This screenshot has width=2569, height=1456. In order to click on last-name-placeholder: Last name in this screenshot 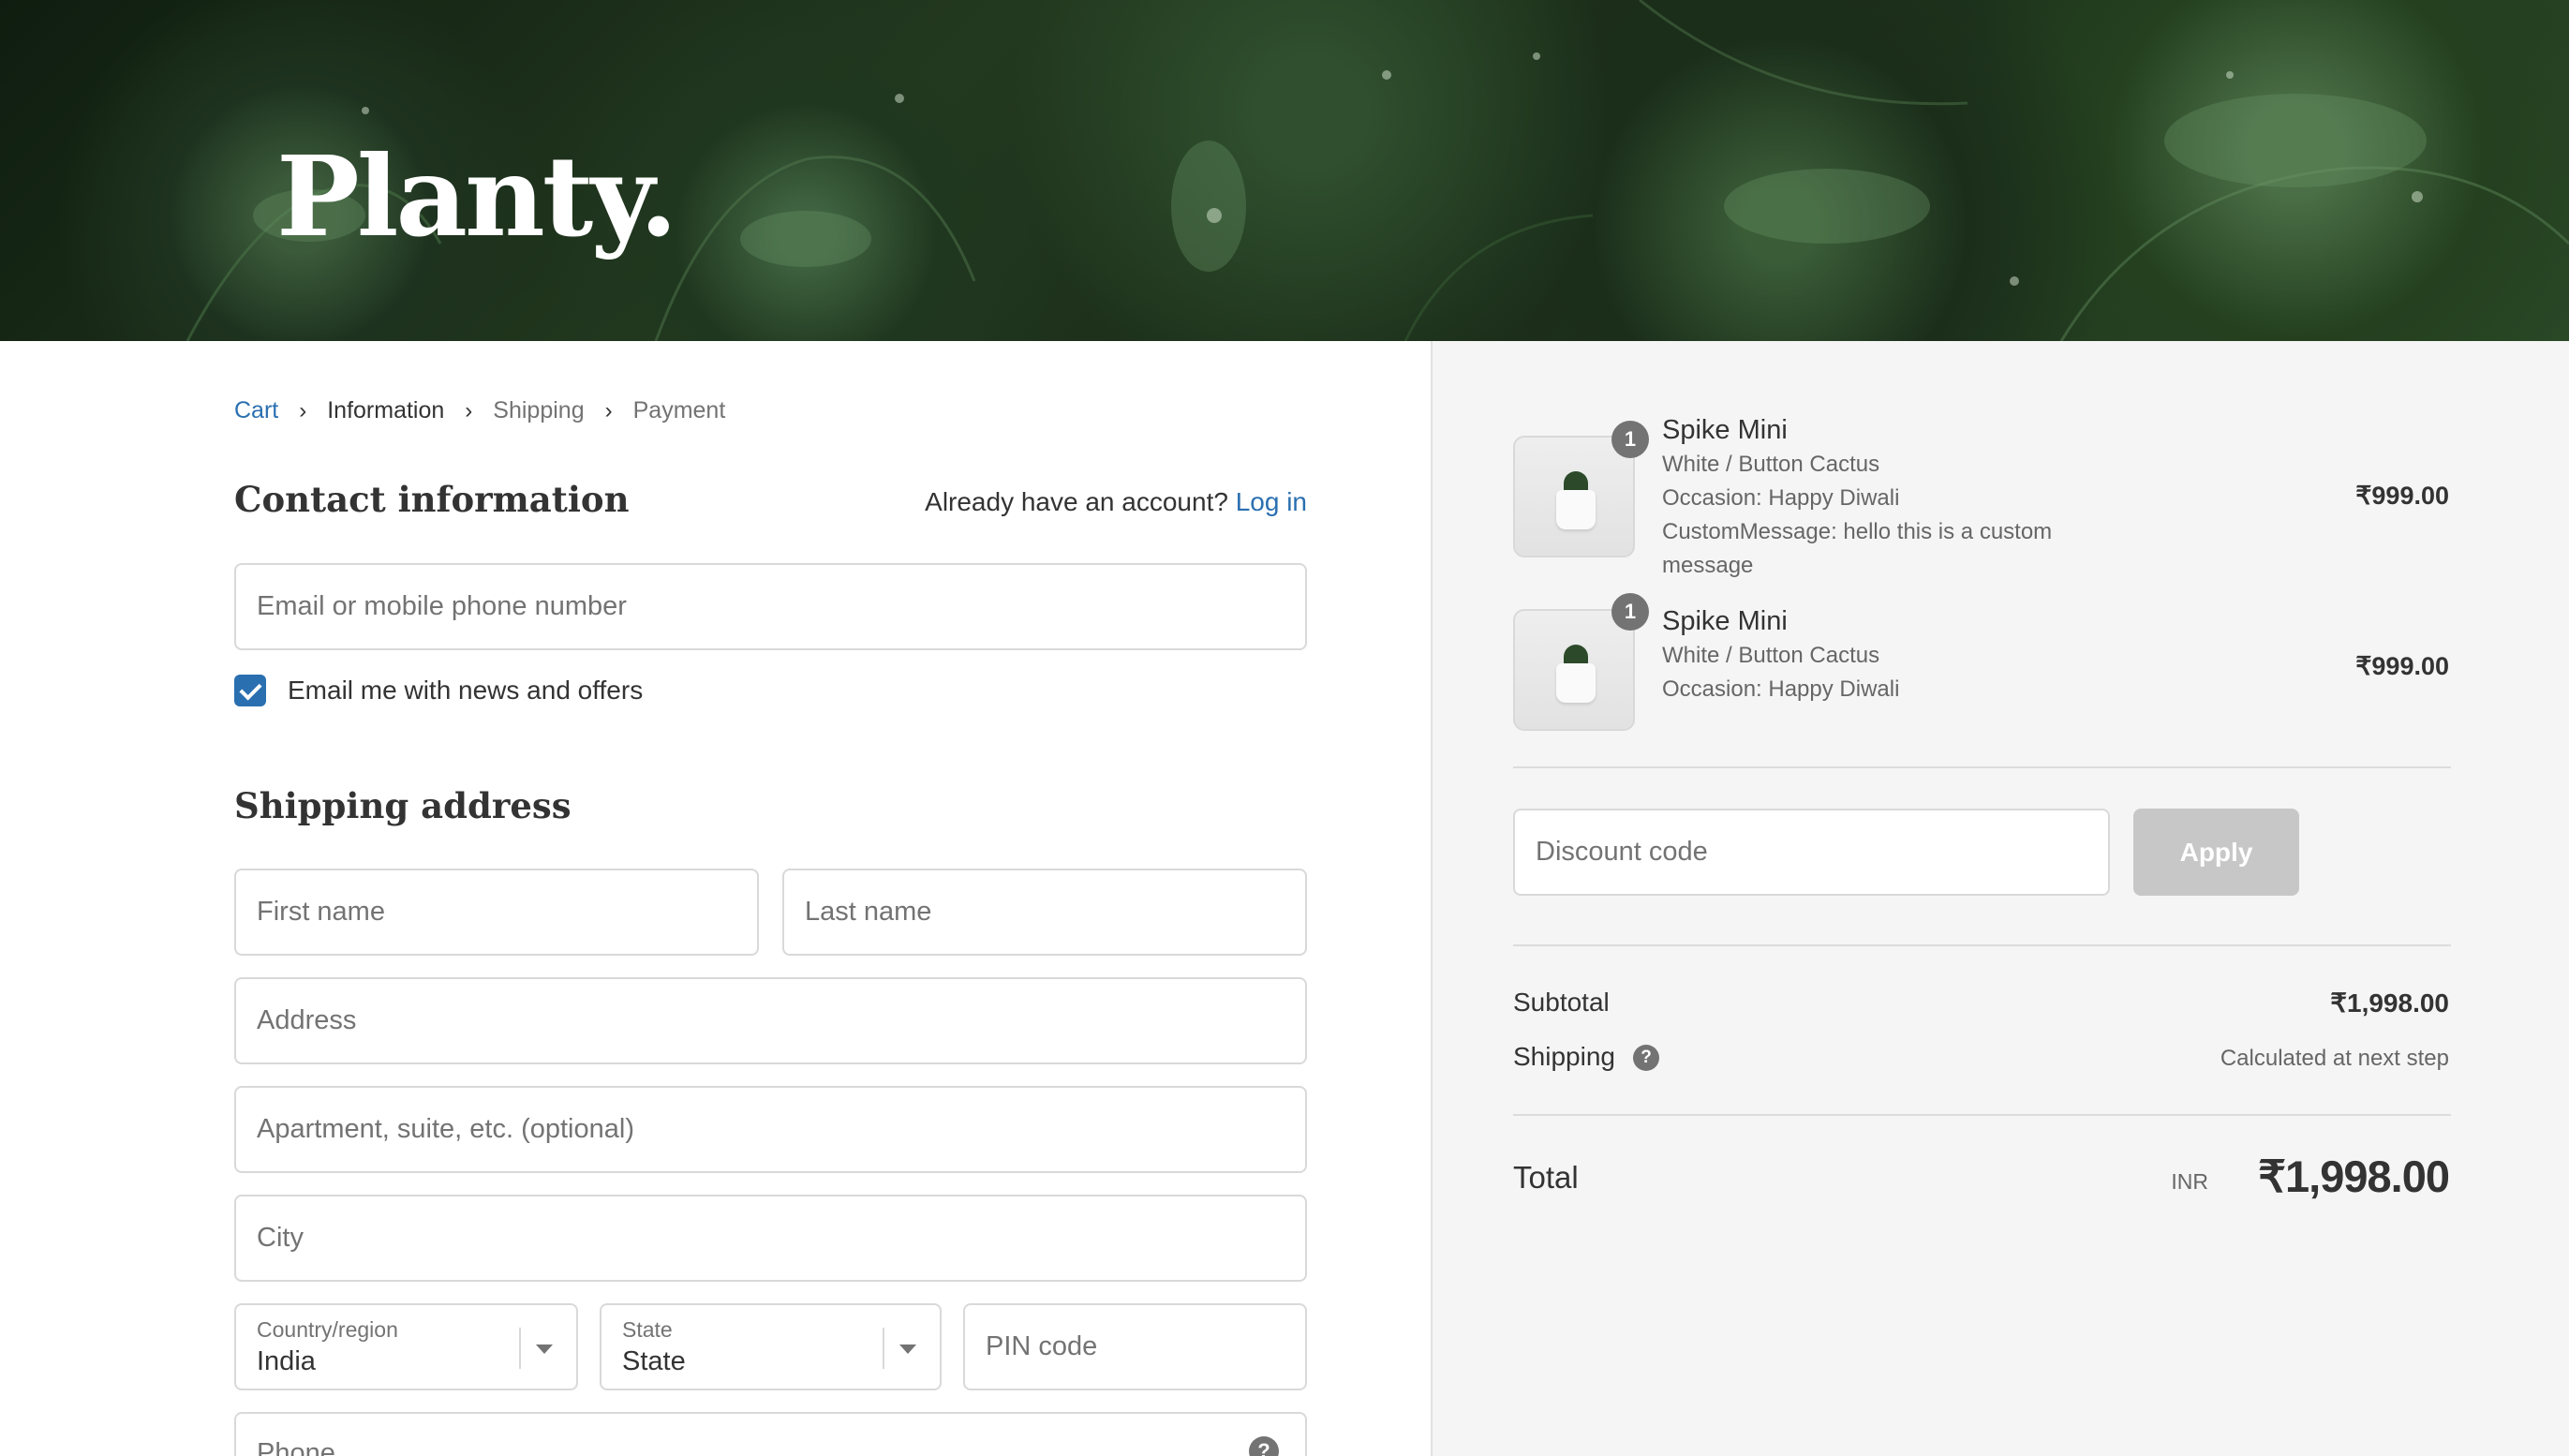, I will do `click(868, 912)`.